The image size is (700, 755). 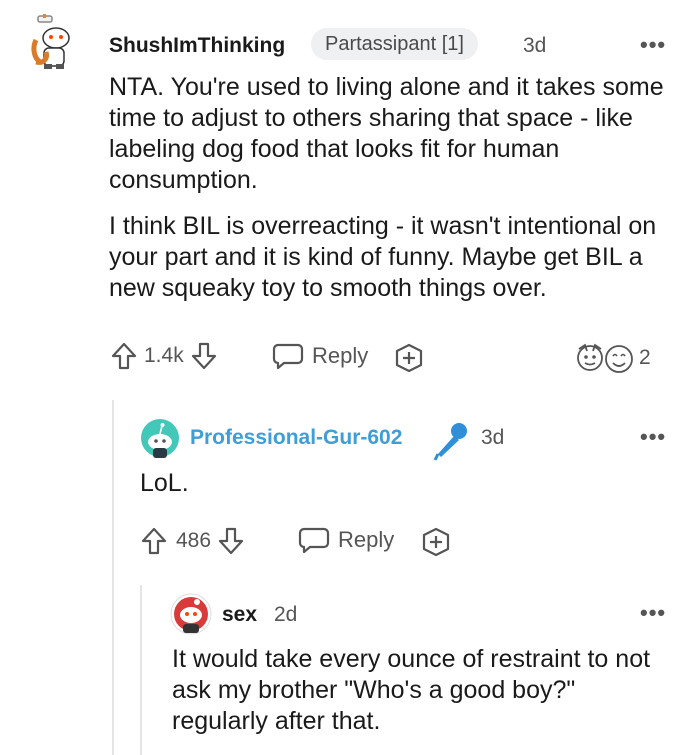 What do you see at coordinates (394, 44) in the screenshot?
I see `user-flair: Partassipant [1]` at bounding box center [394, 44].